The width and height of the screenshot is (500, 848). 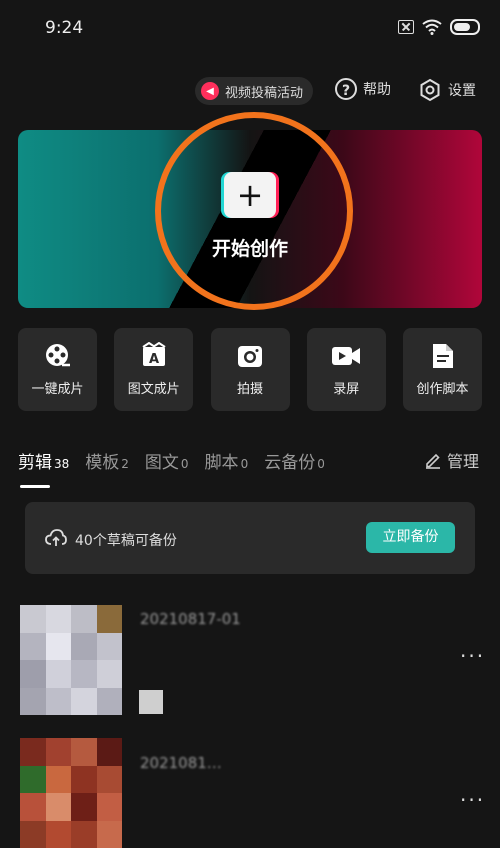 What do you see at coordinates (250, 356) in the screenshot?
I see `camera-icon` at bounding box center [250, 356].